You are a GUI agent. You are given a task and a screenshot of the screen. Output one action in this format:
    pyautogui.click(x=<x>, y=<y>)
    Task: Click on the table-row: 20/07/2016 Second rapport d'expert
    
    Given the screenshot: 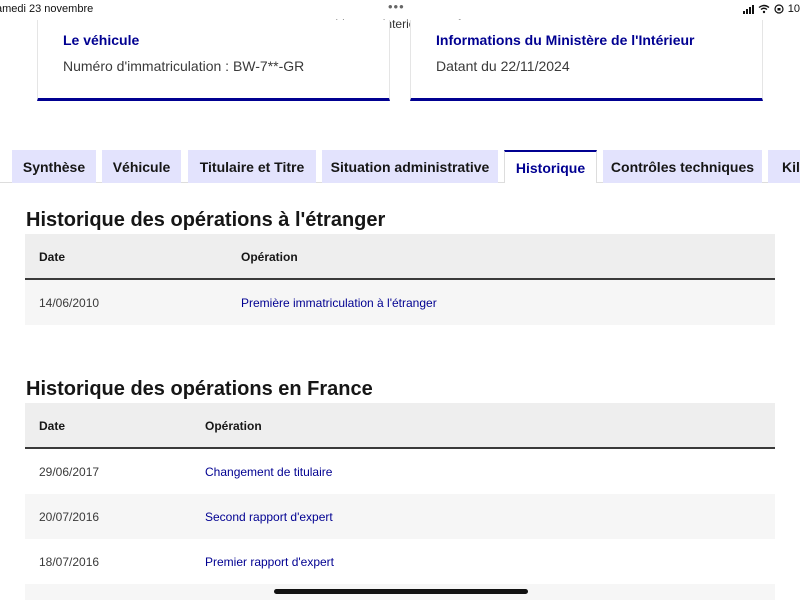 What is the action you would take?
    pyautogui.click(x=400, y=516)
    